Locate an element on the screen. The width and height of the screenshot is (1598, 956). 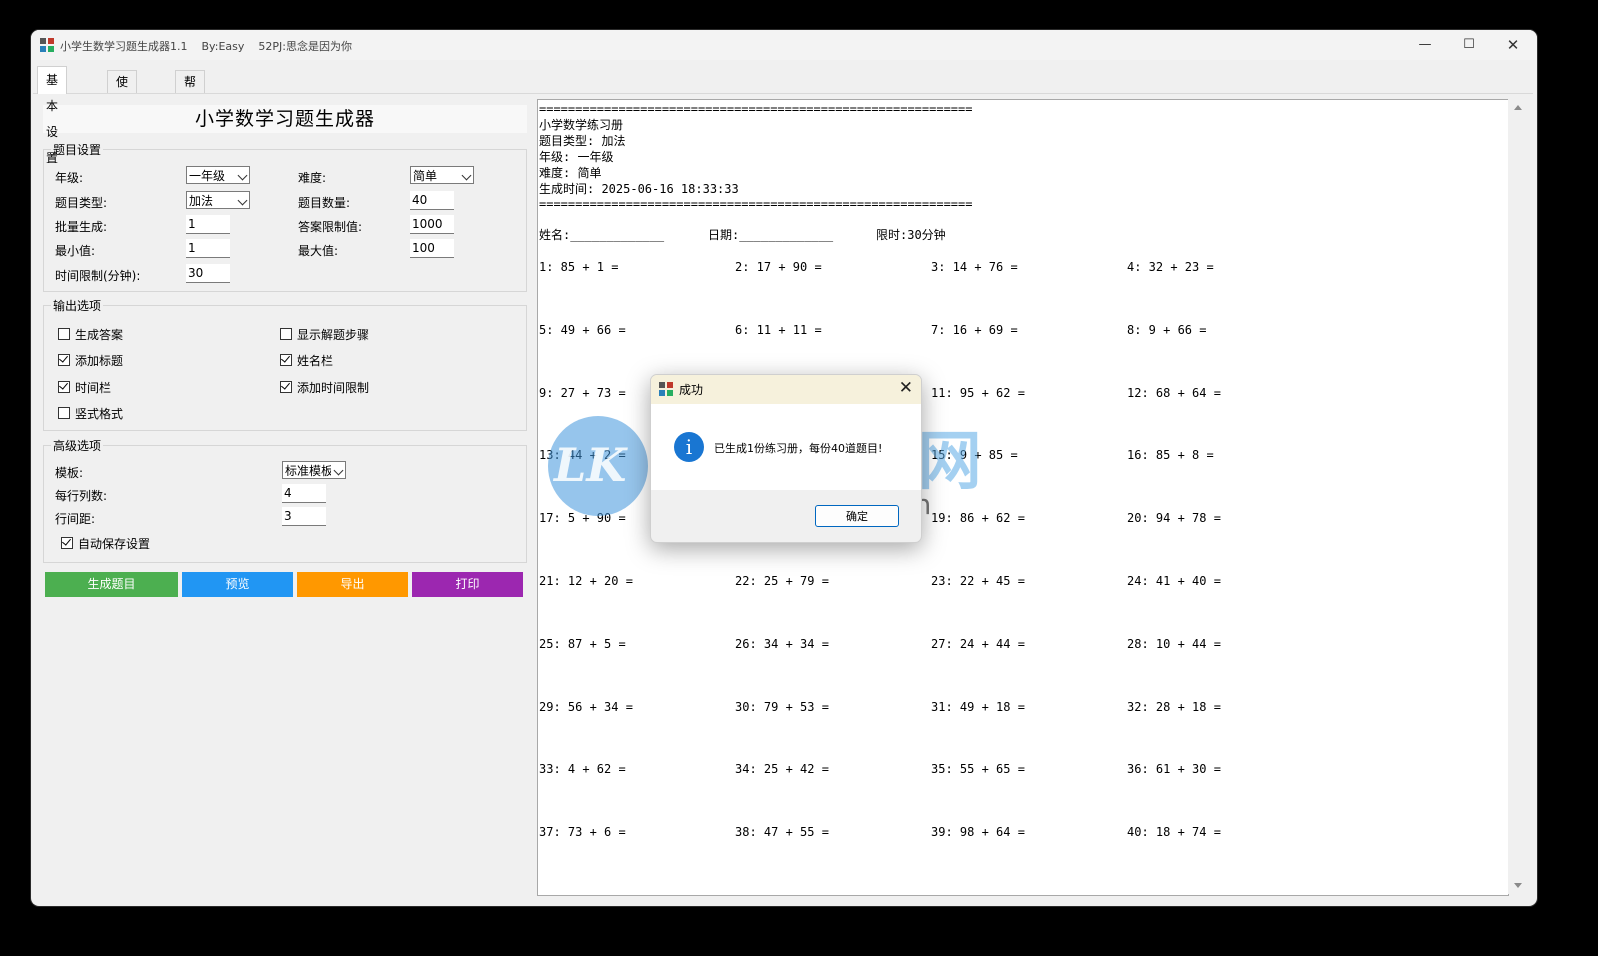
template-label: 模板: is located at coordinates (69, 473).